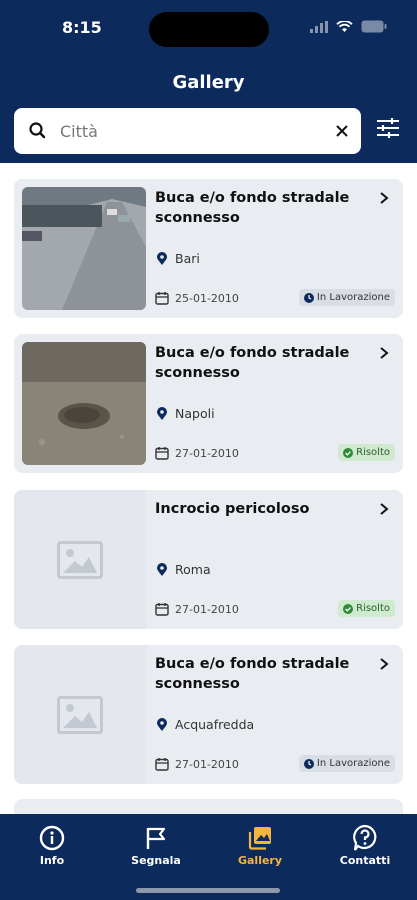 The width and height of the screenshot is (417, 900). What do you see at coordinates (232, 509) in the screenshot?
I see `report-title: Incrocio pericoloso` at bounding box center [232, 509].